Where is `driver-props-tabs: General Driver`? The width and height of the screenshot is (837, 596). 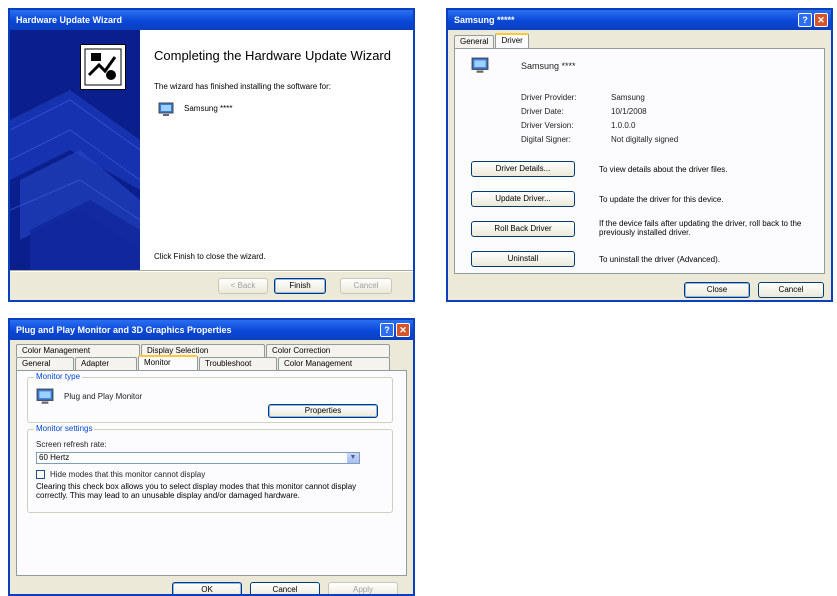
driver-props-tabs: General Driver is located at coordinates (492, 40).